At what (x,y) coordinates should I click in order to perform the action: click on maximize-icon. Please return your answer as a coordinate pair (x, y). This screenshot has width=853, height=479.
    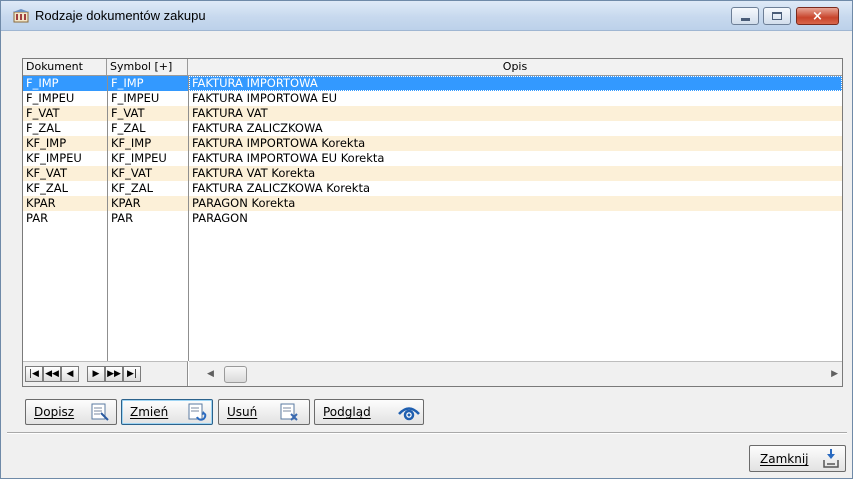
    Looking at the image, I should click on (777, 16).